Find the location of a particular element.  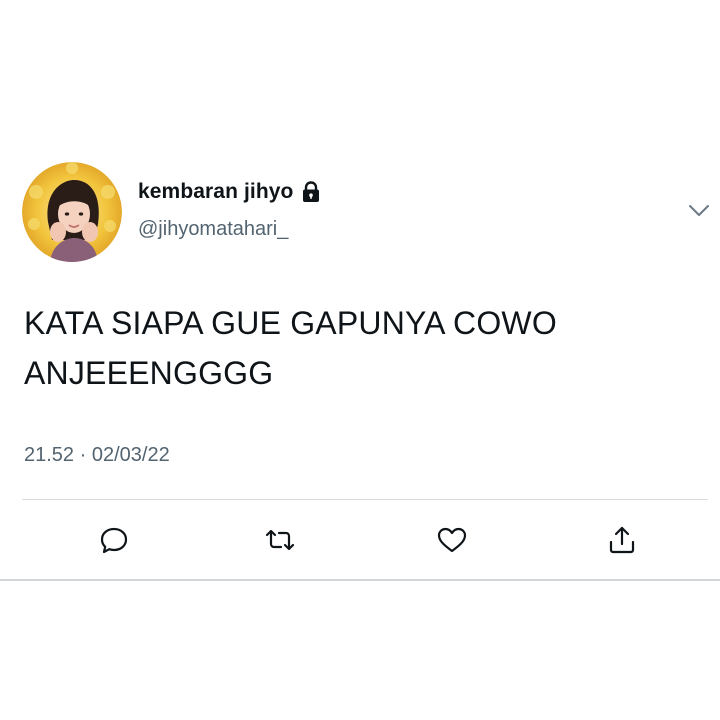

like-button is located at coordinates (452, 540).